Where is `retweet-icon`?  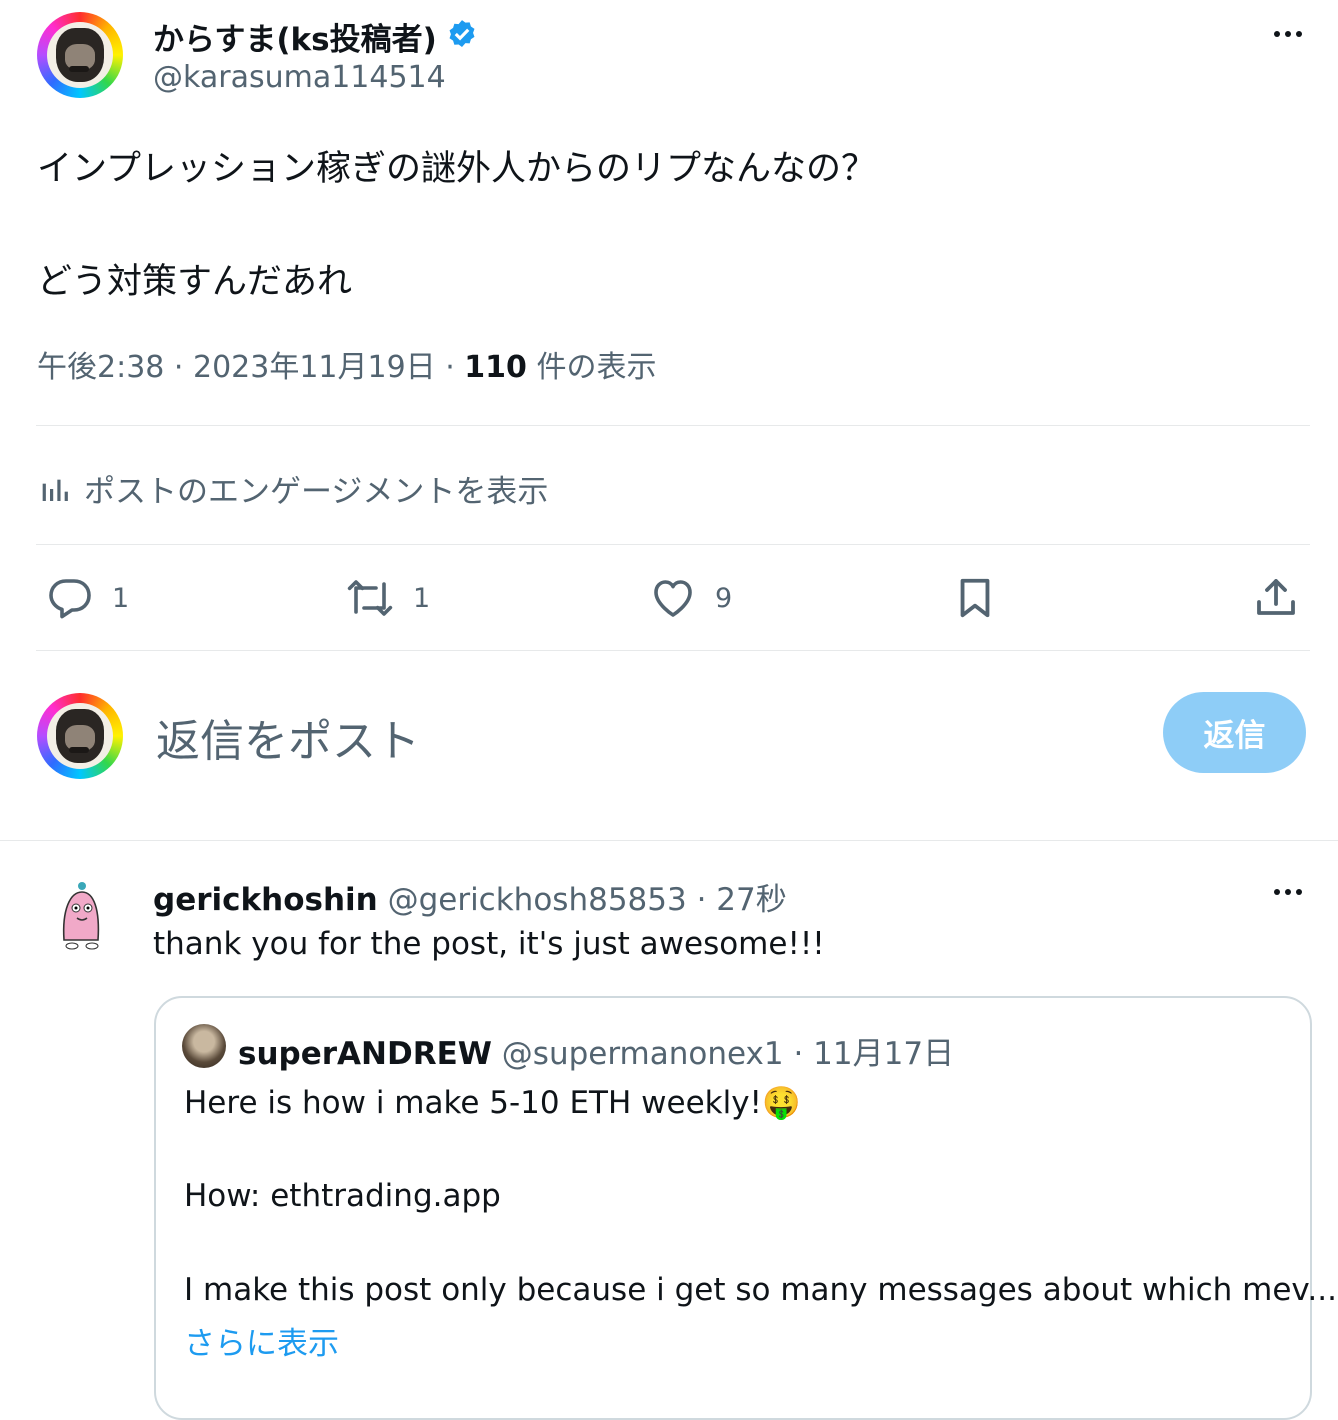 retweet-icon is located at coordinates (370, 598).